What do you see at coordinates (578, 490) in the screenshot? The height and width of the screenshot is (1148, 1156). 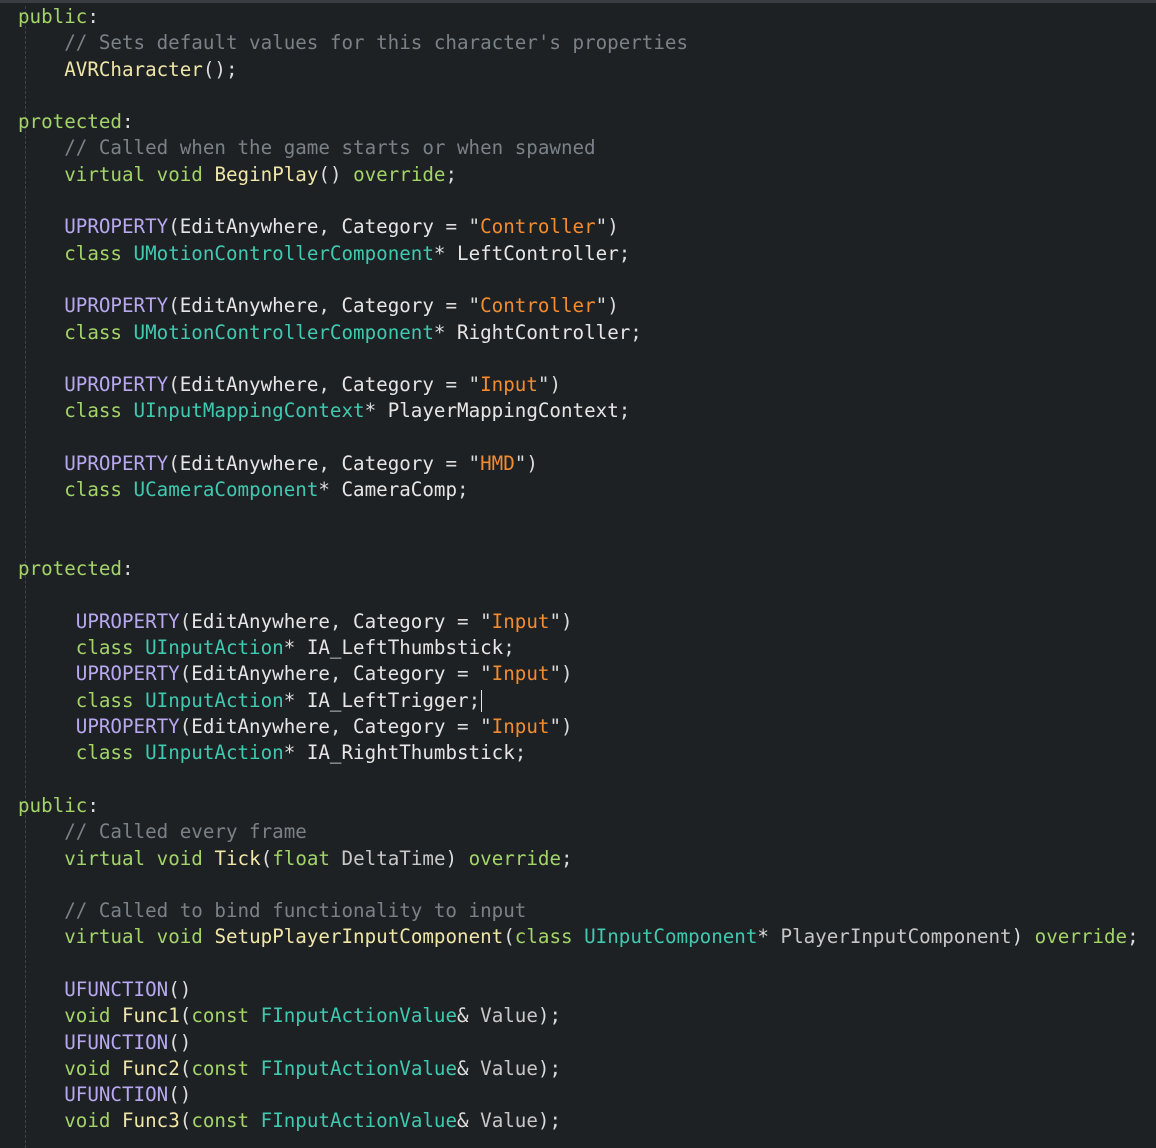 I see `code-line: class UCameraComponent* CameraComp;` at bounding box center [578, 490].